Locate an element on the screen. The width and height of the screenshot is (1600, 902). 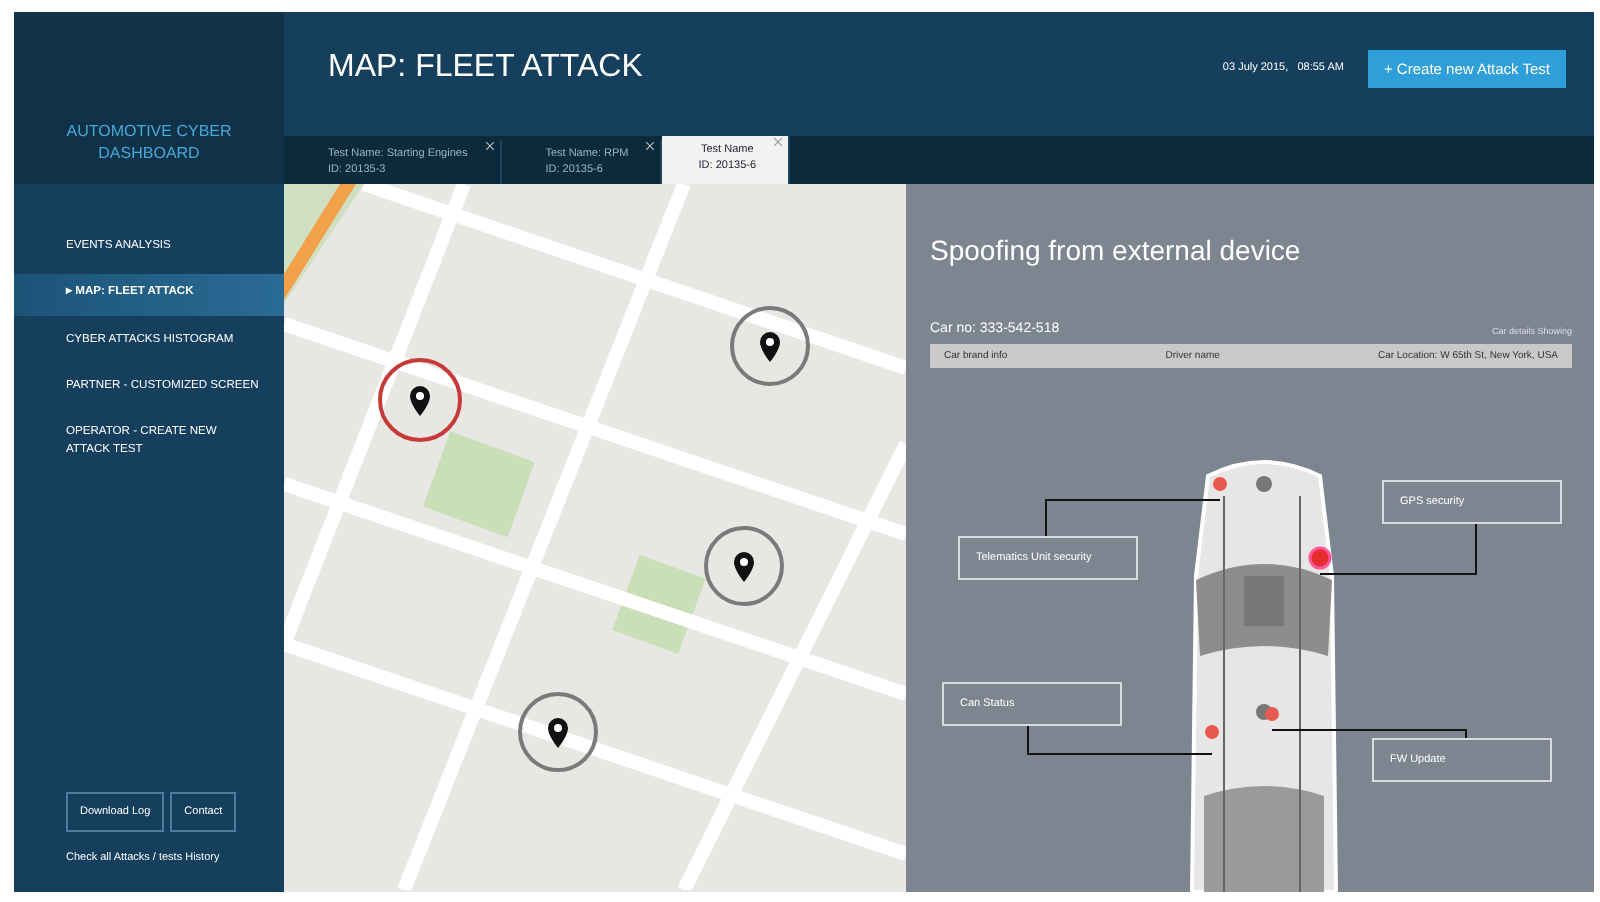
page-title: MAP: FLEET ATTACK is located at coordinates (486, 68).